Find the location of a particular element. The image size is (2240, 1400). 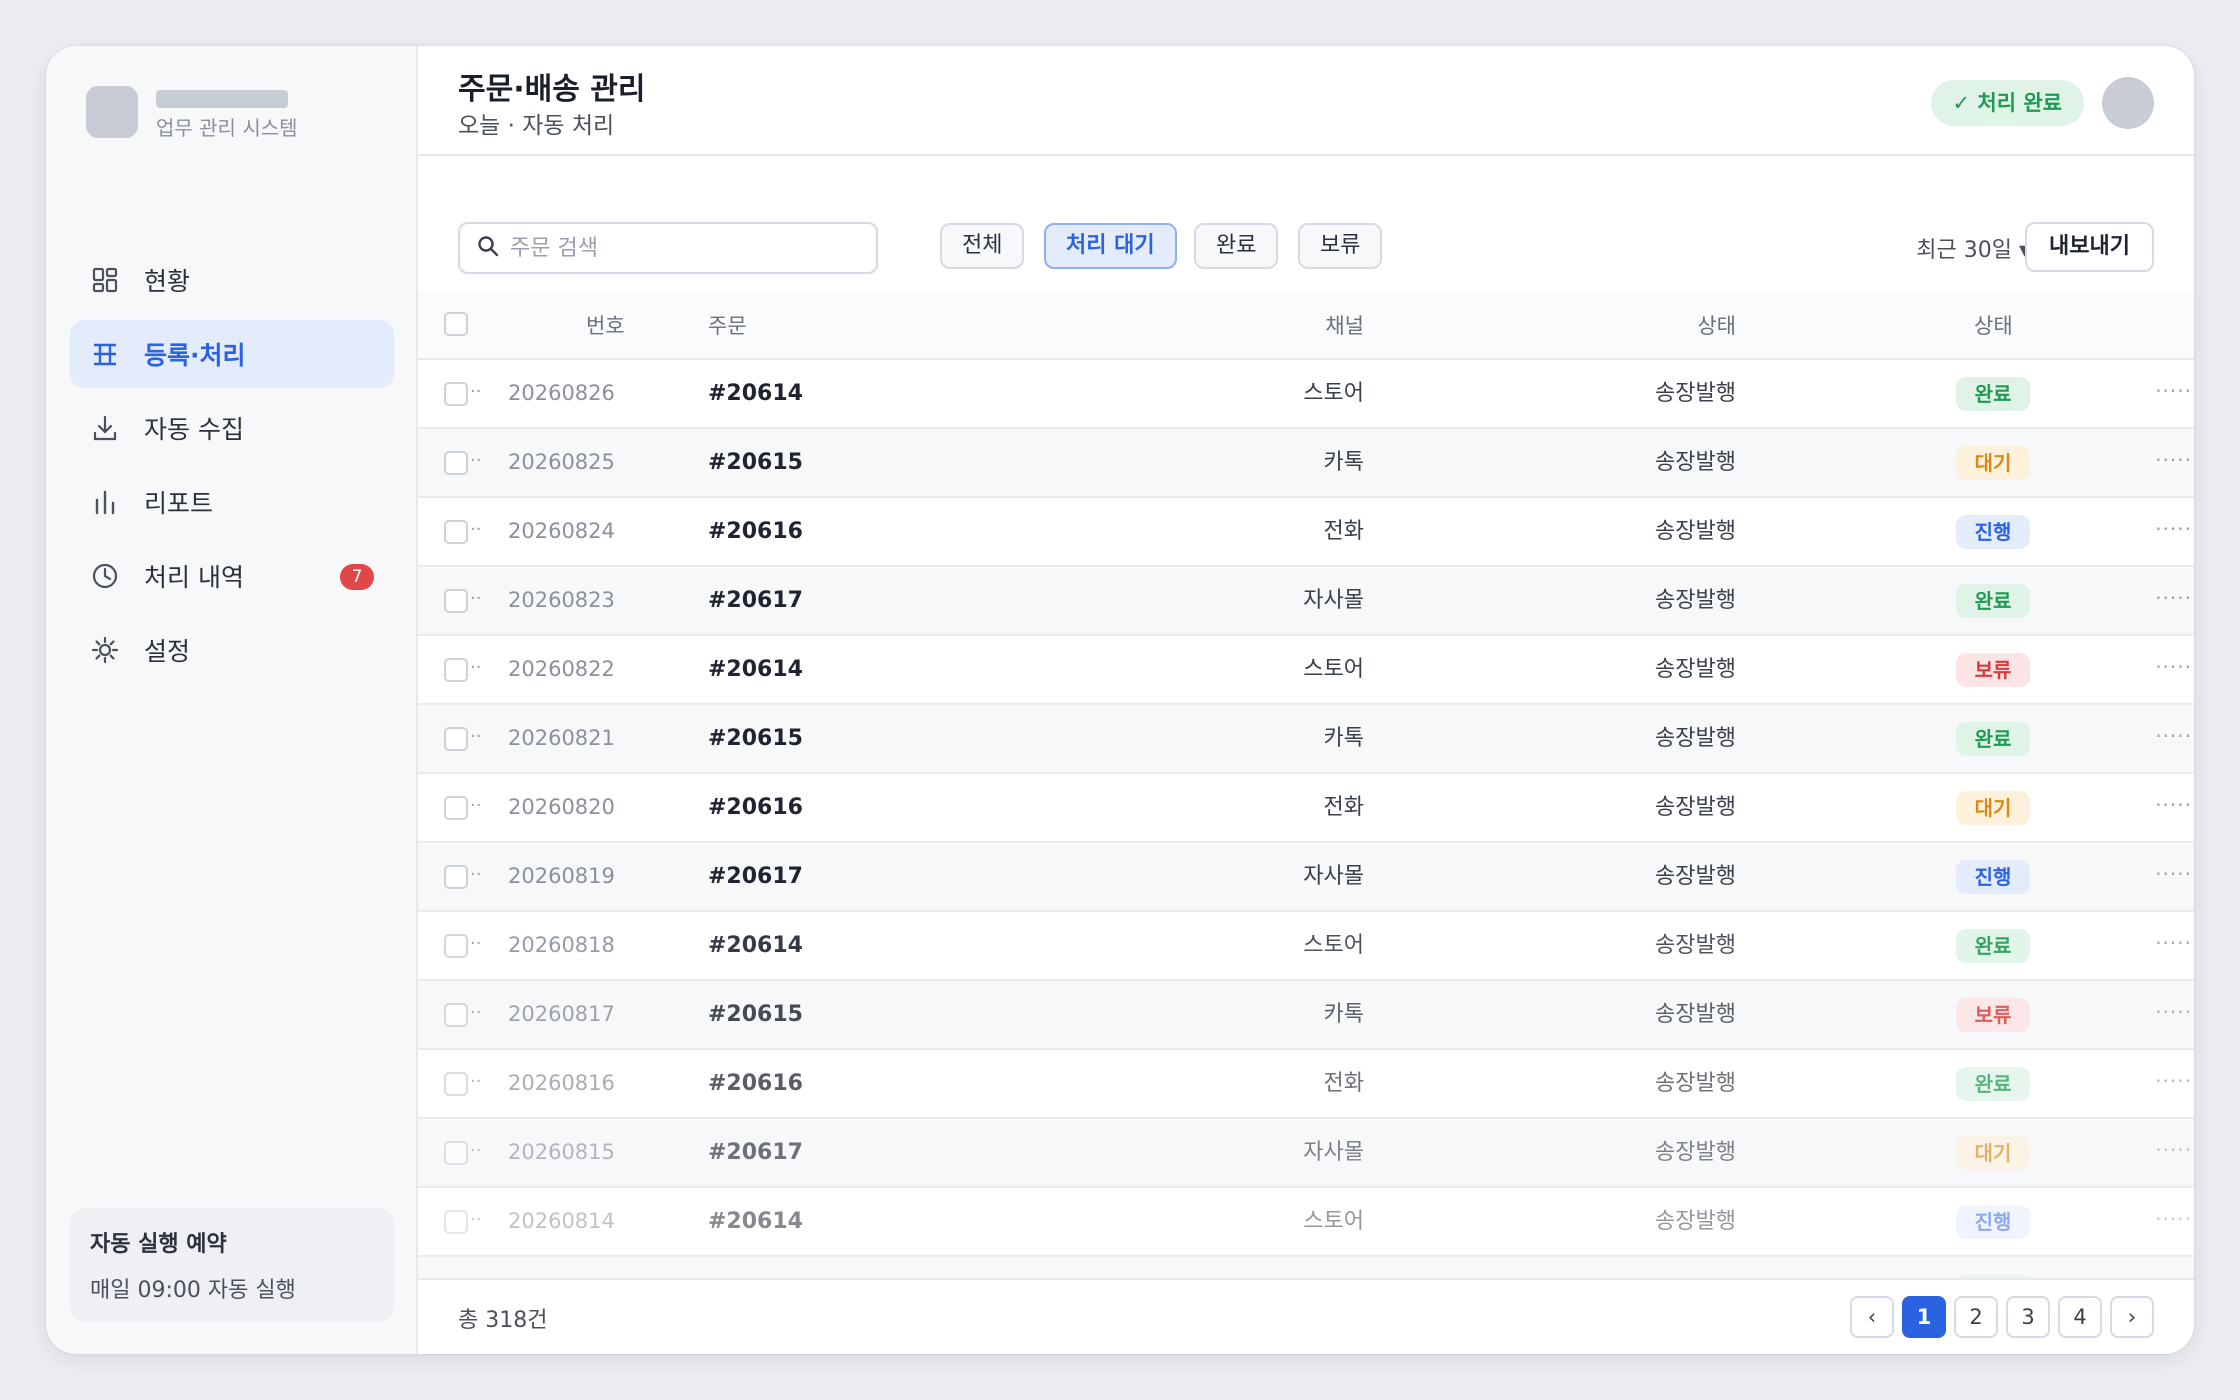

brand-subtitle: 업무 관리 시스템 is located at coordinates (227, 128).